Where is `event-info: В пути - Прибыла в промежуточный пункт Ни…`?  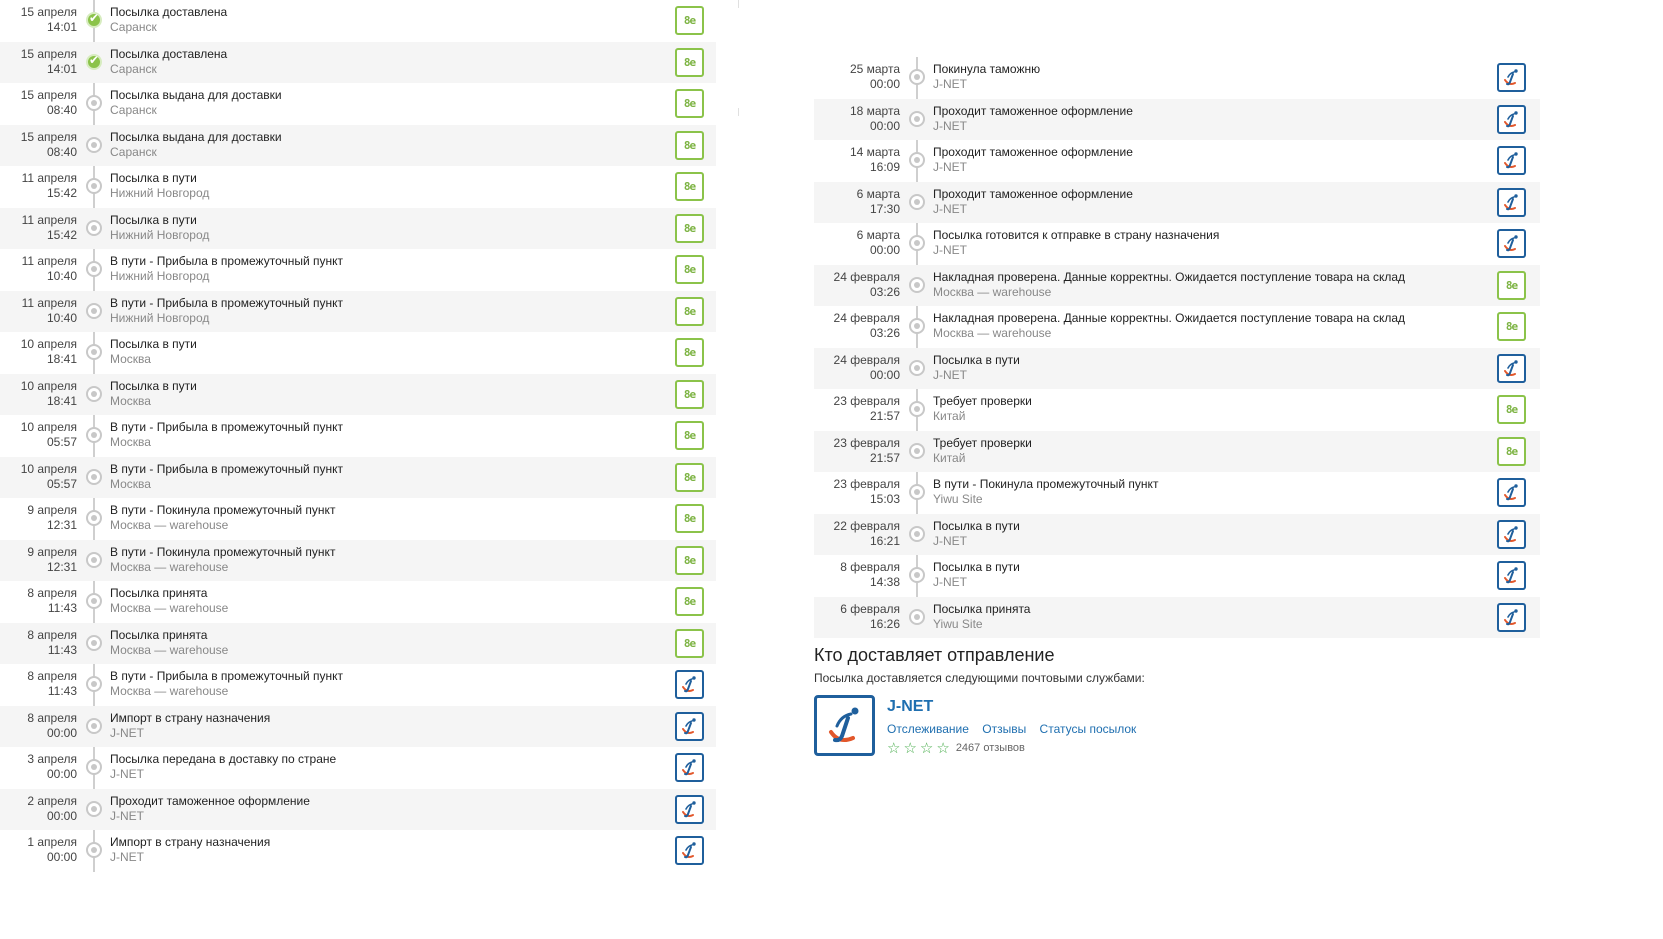 event-info: В пути - Прибыла в промежуточный пункт Ни… is located at coordinates (226, 269).